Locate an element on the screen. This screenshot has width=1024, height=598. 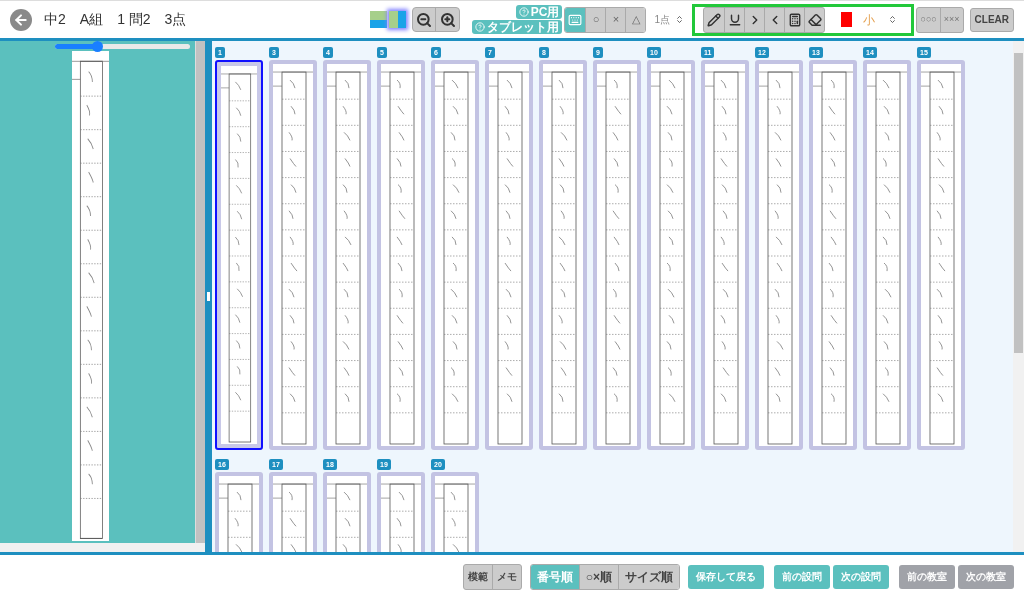
nav-button: 前の教室 is located at coordinates (927, 576).